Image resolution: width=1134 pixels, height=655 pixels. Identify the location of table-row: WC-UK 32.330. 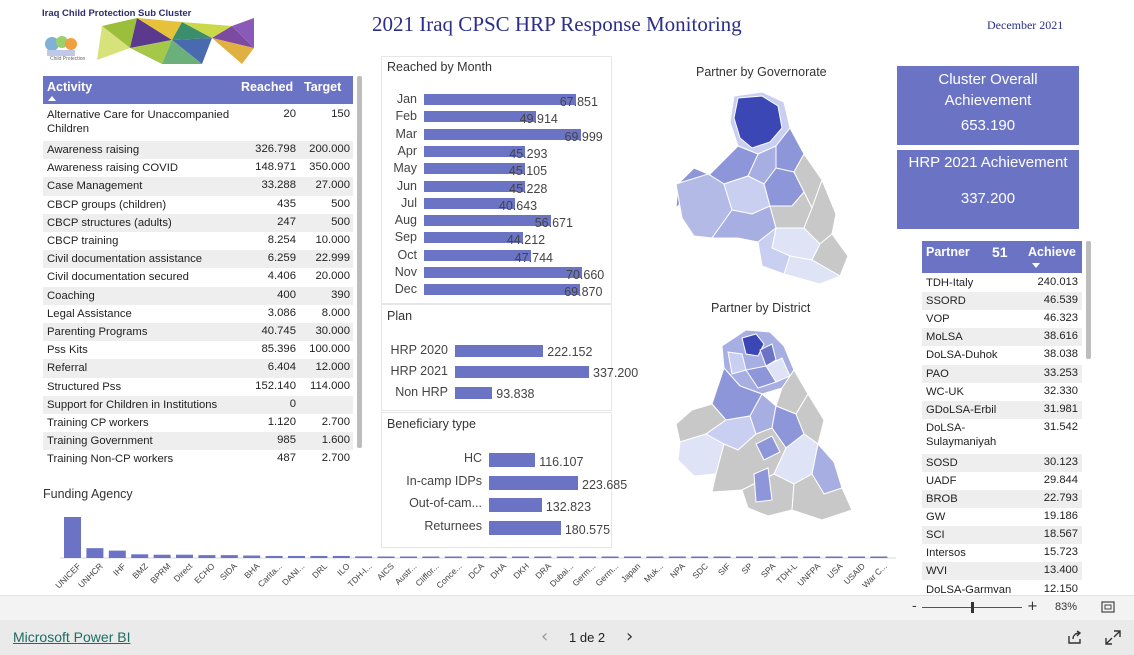
(1002, 392).